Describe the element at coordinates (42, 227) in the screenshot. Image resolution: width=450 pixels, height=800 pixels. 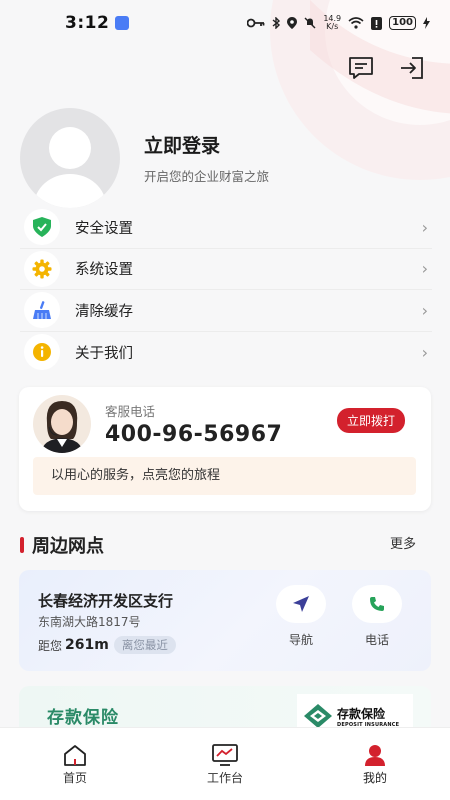
I see `shield-icon` at that location.